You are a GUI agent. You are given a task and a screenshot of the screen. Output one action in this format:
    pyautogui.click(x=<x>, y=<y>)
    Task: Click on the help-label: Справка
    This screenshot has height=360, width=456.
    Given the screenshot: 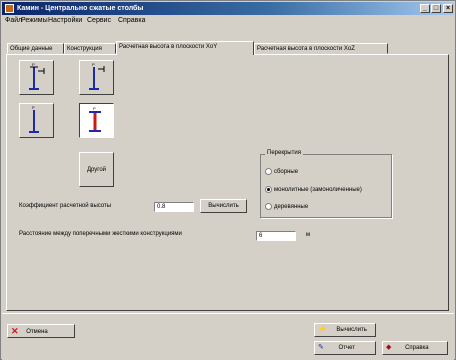 What is the action you would take?
    pyautogui.click(x=417, y=348)
    